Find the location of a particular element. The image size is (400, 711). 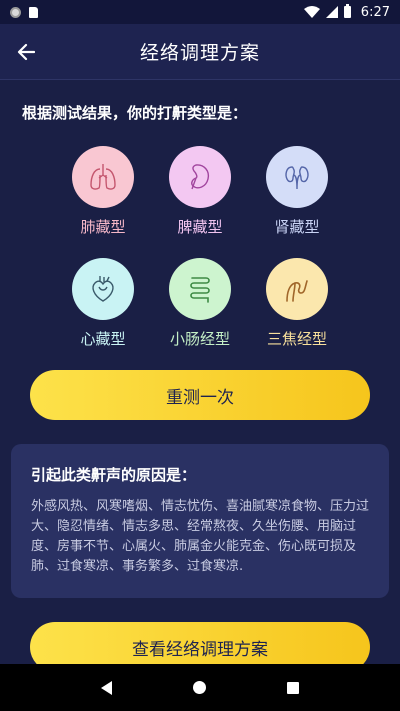

type-sanjiao: 三焦经型 is located at coordinates (297, 303).